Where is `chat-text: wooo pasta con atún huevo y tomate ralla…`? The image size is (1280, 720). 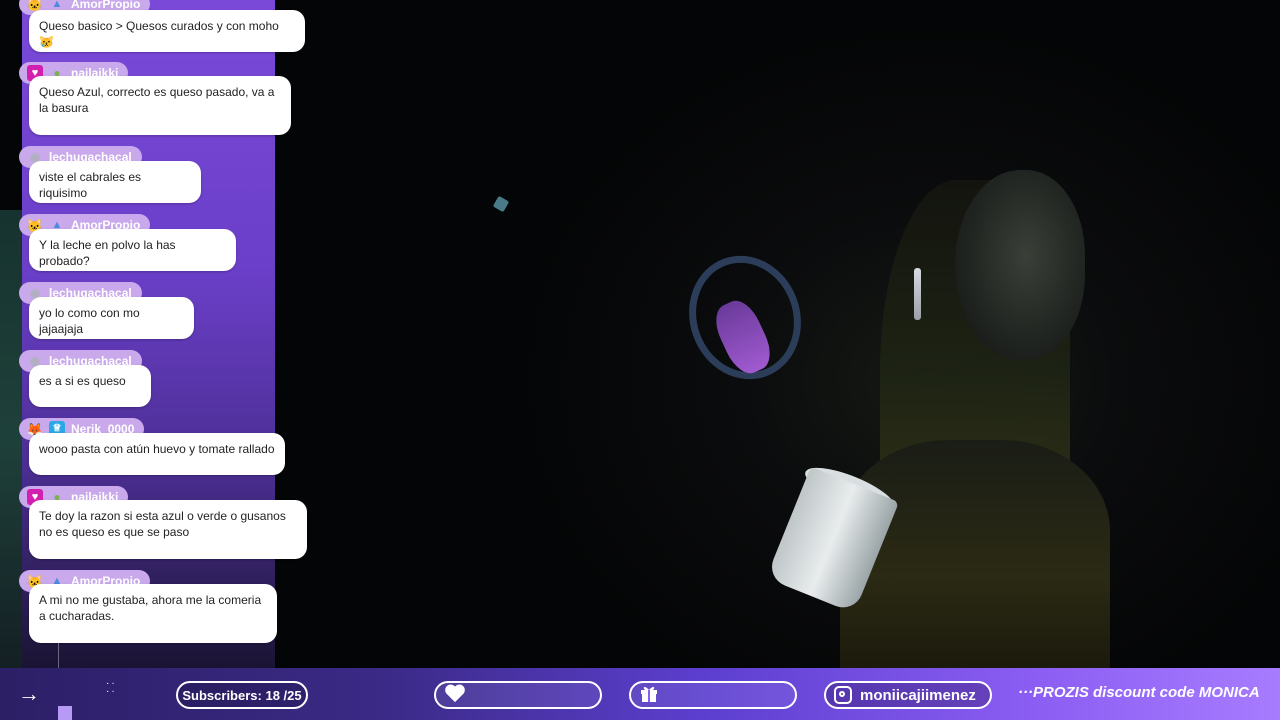
chat-text: wooo pasta con atún huevo y tomate ralla… is located at coordinates (157, 449).